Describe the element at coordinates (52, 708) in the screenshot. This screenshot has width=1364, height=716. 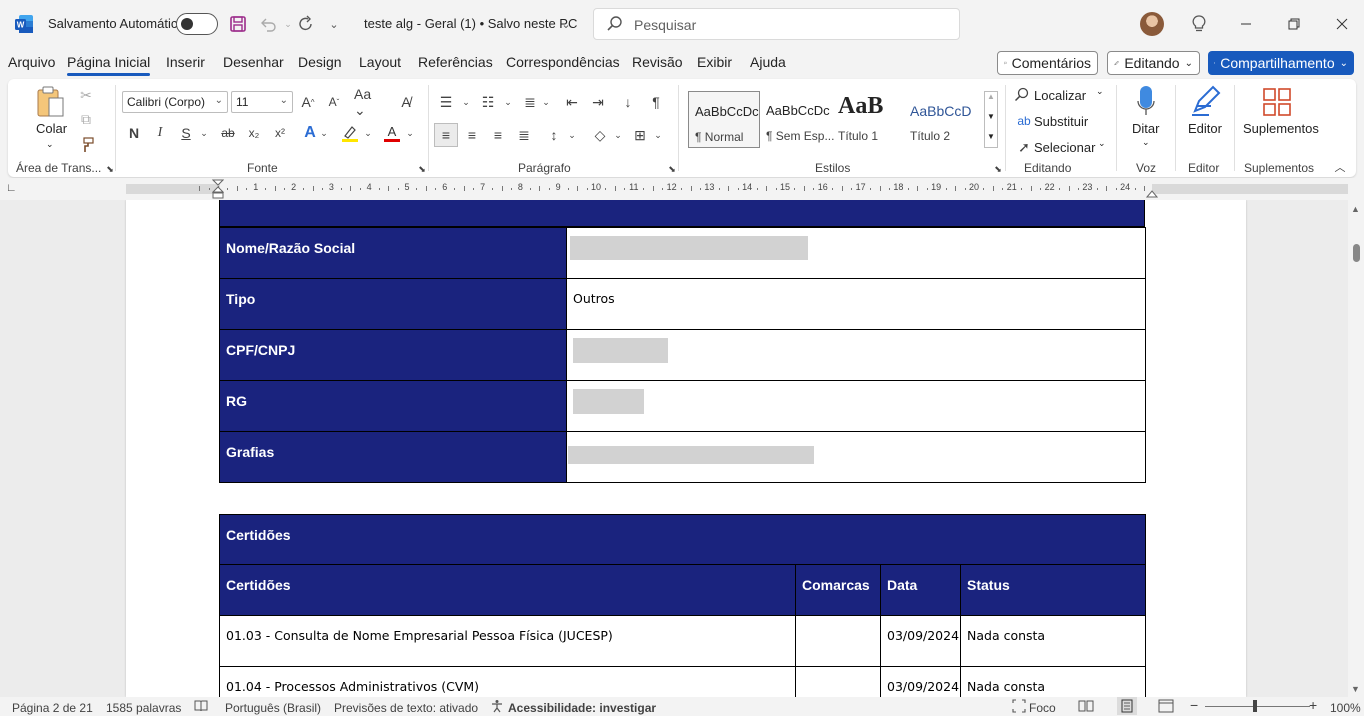
I see `page-count: Página 2 de 21` at that location.